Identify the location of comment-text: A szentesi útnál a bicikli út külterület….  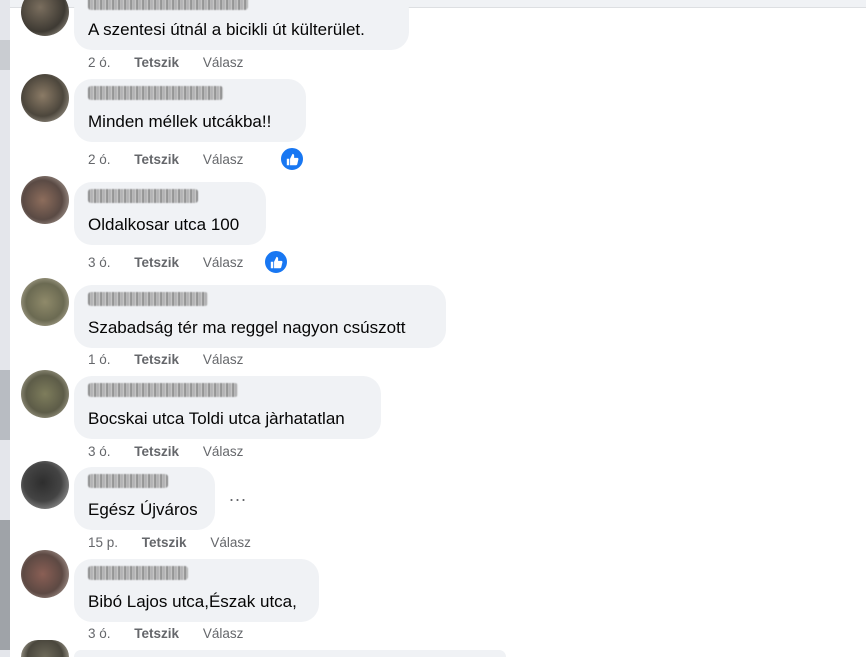
(226, 29).